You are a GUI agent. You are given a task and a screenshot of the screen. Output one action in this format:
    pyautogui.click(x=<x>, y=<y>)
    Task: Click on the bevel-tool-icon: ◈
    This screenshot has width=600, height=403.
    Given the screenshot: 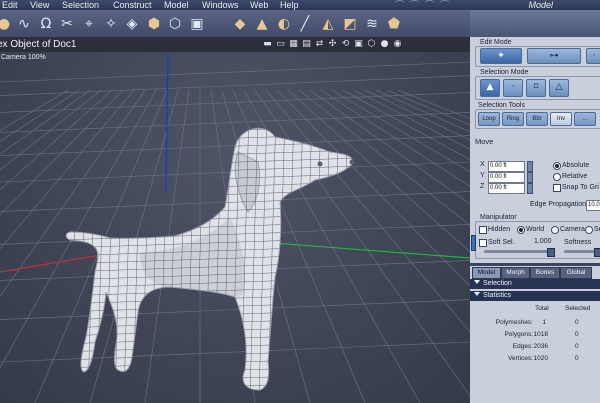 What is the action you would take?
    pyautogui.click(x=132, y=24)
    